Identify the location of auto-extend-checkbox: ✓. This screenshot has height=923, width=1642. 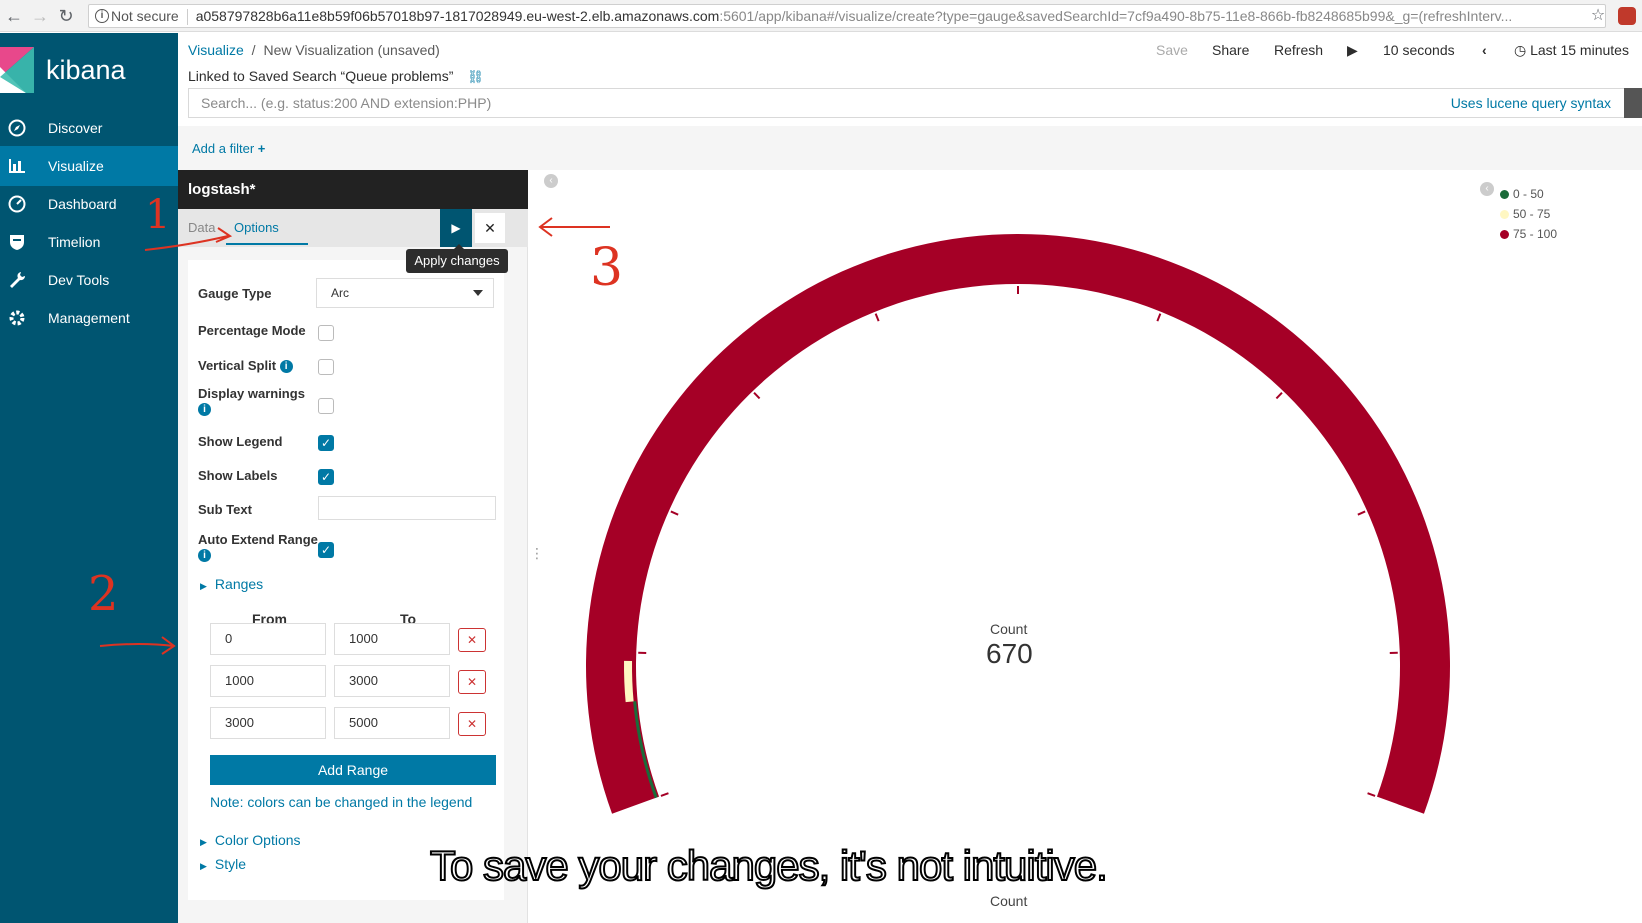
(326, 550).